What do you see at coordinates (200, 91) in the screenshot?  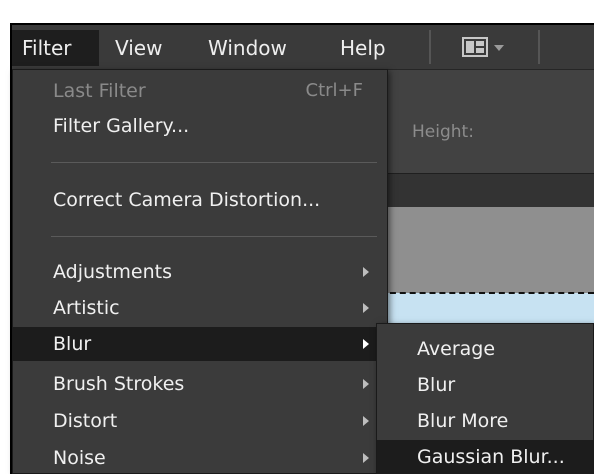 I see `menu-item-last-filter: Last Filter Ctrl+F` at bounding box center [200, 91].